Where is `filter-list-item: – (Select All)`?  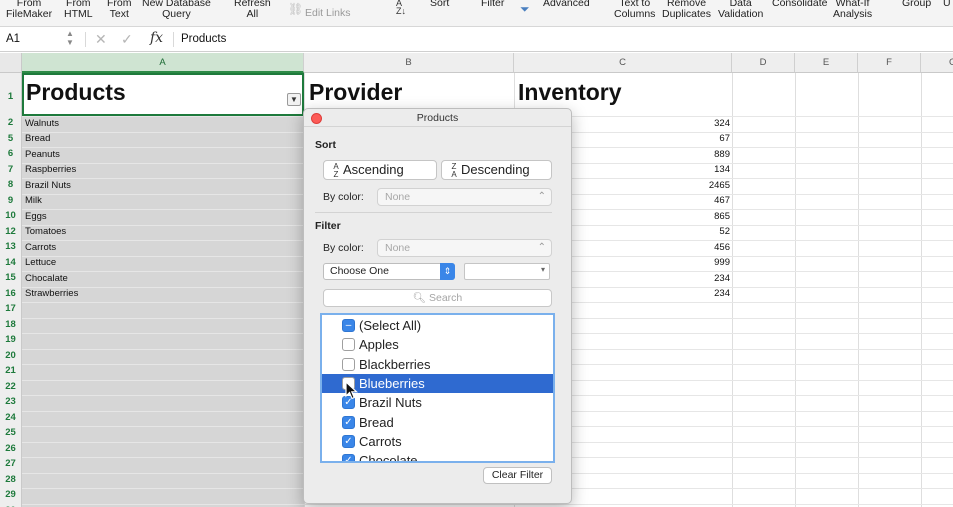
filter-list-item: – (Select All) is located at coordinates (437, 325).